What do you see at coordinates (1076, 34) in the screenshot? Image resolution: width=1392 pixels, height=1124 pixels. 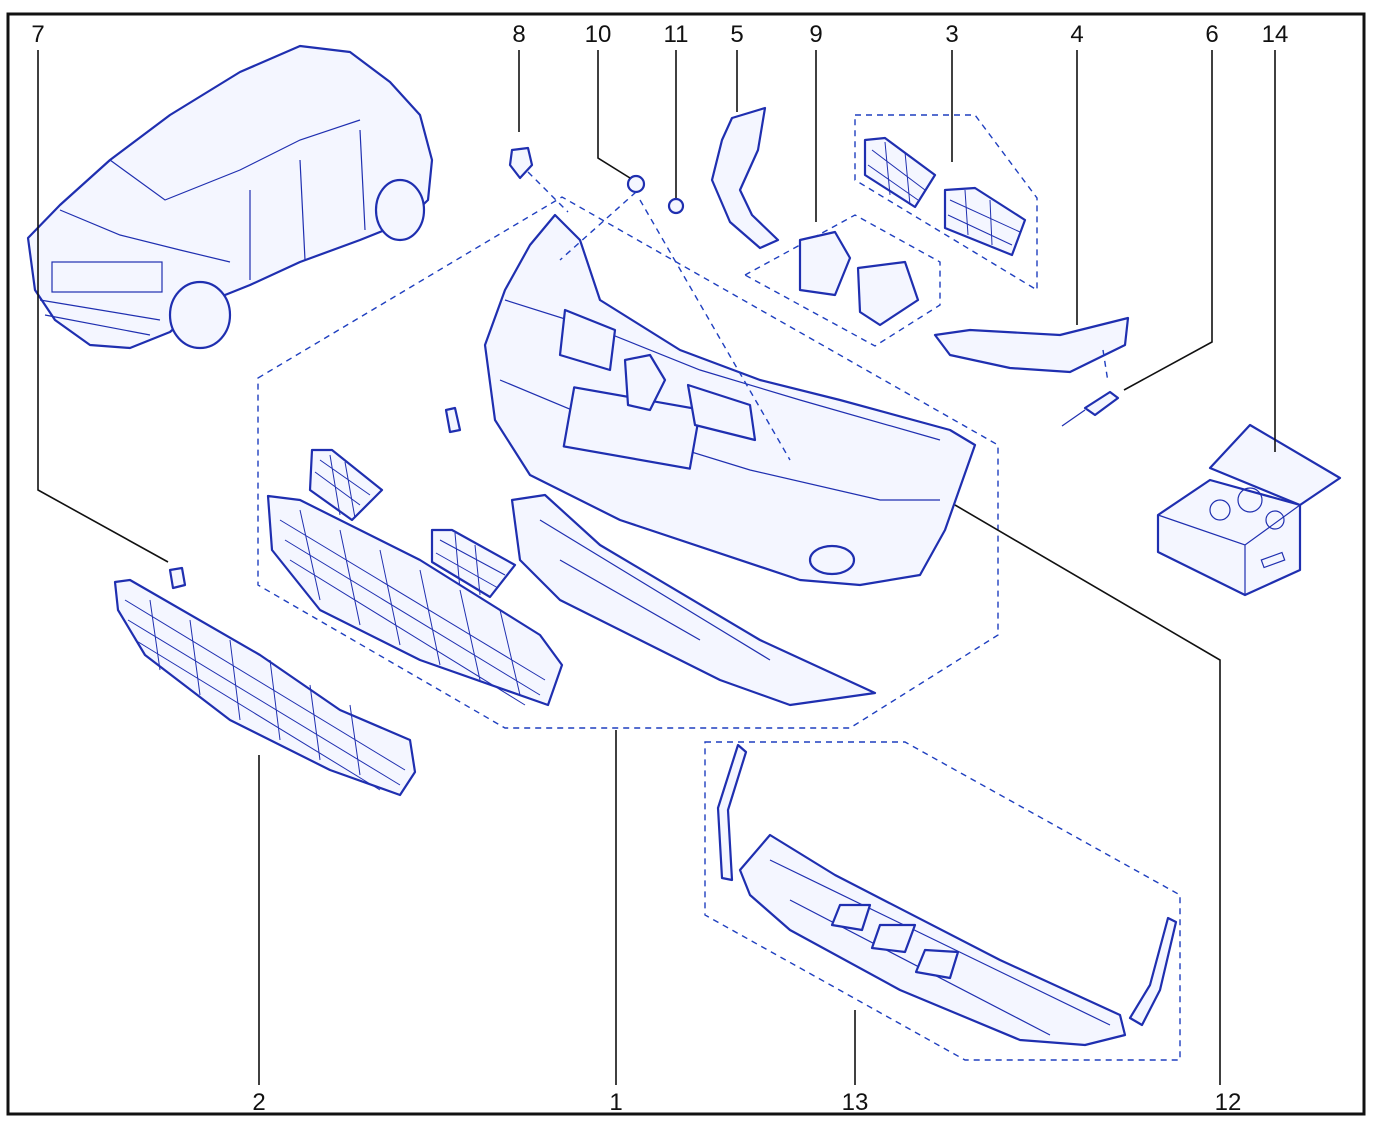 I see `callout-4: 4` at bounding box center [1076, 34].